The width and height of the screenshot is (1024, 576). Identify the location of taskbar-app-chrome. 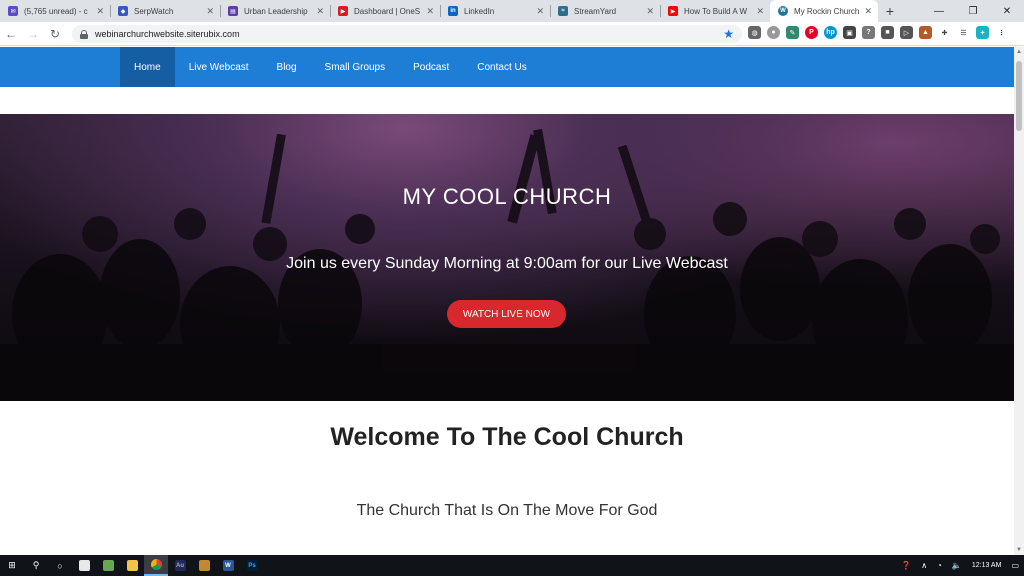
(156, 565).